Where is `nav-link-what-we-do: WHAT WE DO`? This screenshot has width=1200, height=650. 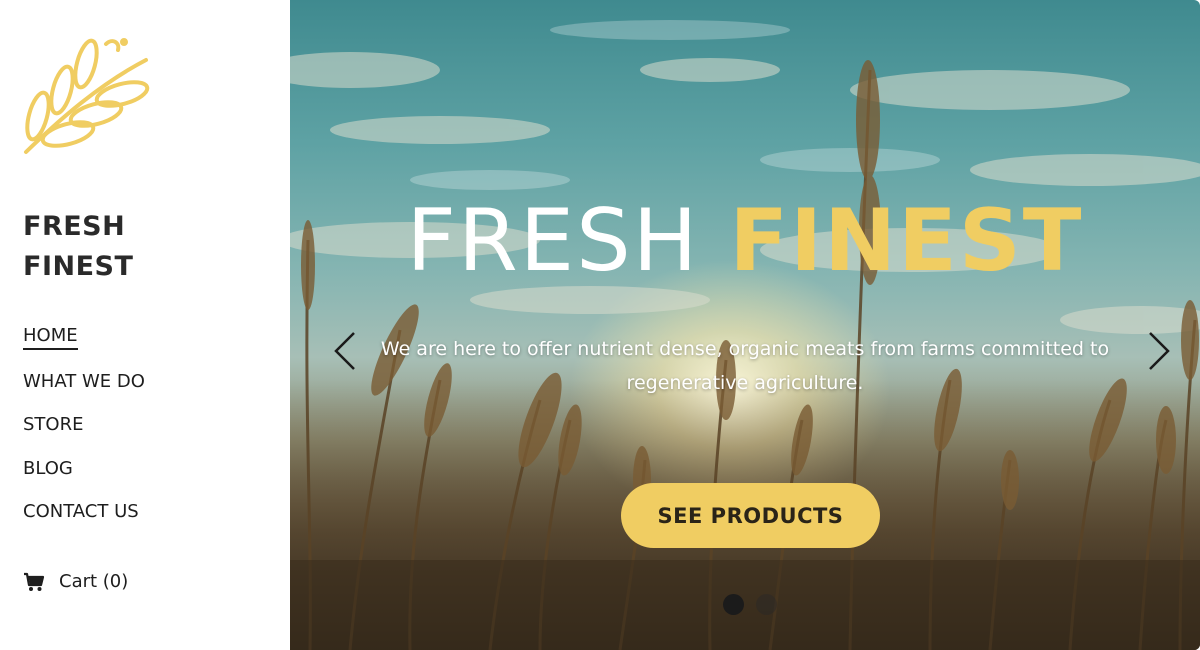
nav-link-what-we-do: WHAT WE DO is located at coordinates (84, 382).